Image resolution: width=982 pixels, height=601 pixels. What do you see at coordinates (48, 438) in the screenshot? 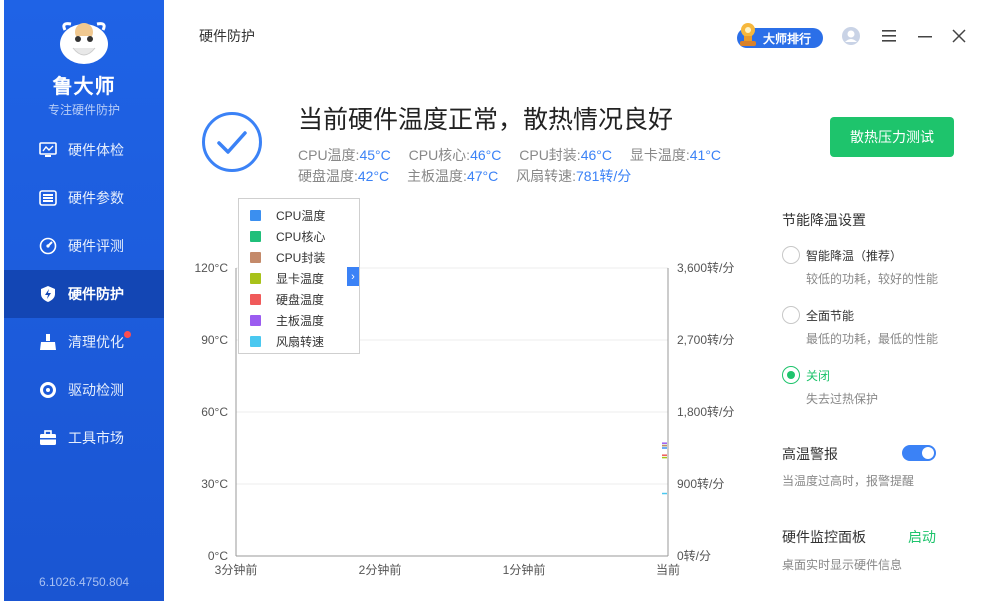
I see `toolbox-icon` at bounding box center [48, 438].